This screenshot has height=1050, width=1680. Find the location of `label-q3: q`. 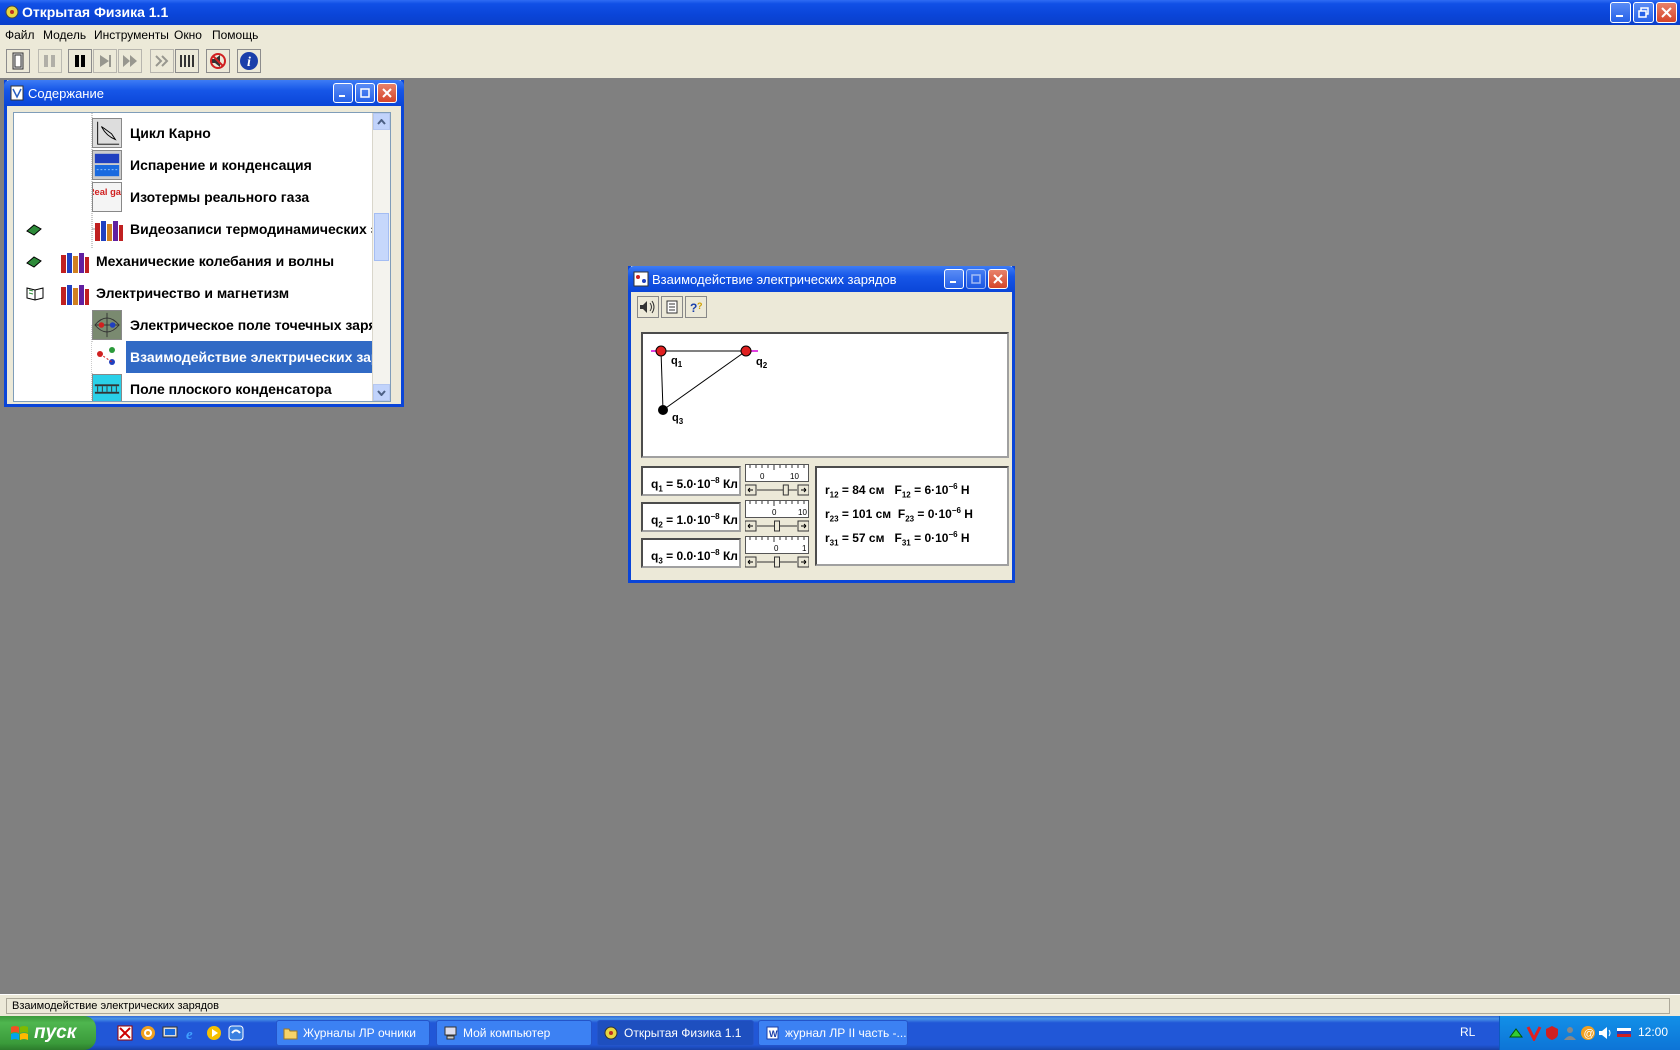

label-q3: q is located at coordinates (675, 418).